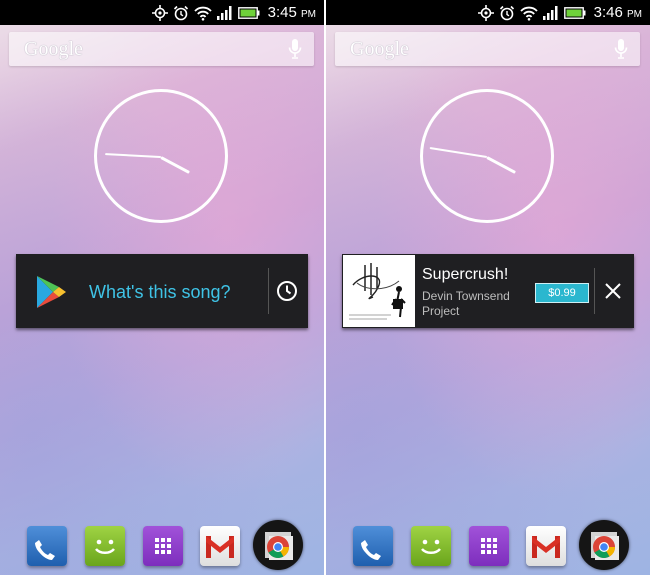 This screenshot has width=650, height=575. I want to click on song-artist: Devin Townsend Project, so click(466, 303).